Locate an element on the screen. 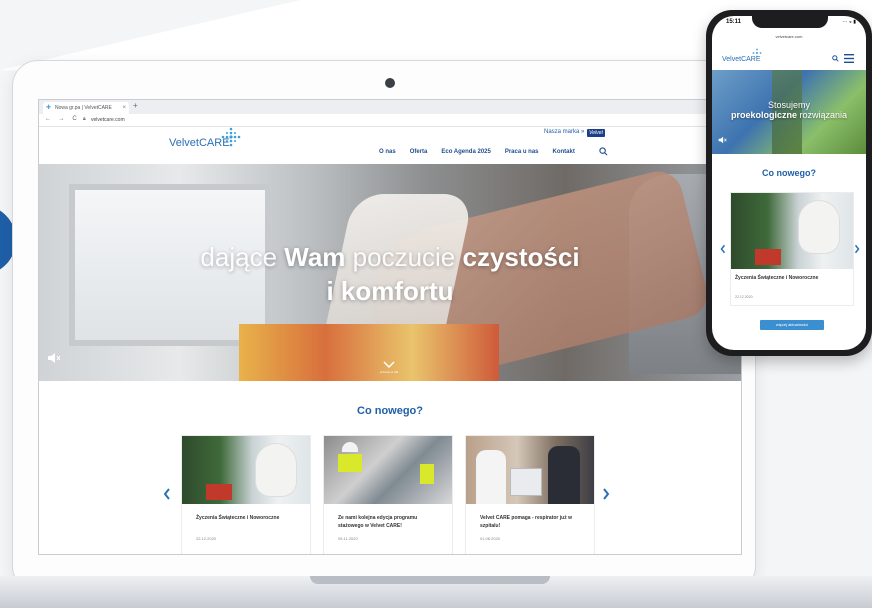  nav-item-careers: Praca u nas is located at coordinates (522, 152).